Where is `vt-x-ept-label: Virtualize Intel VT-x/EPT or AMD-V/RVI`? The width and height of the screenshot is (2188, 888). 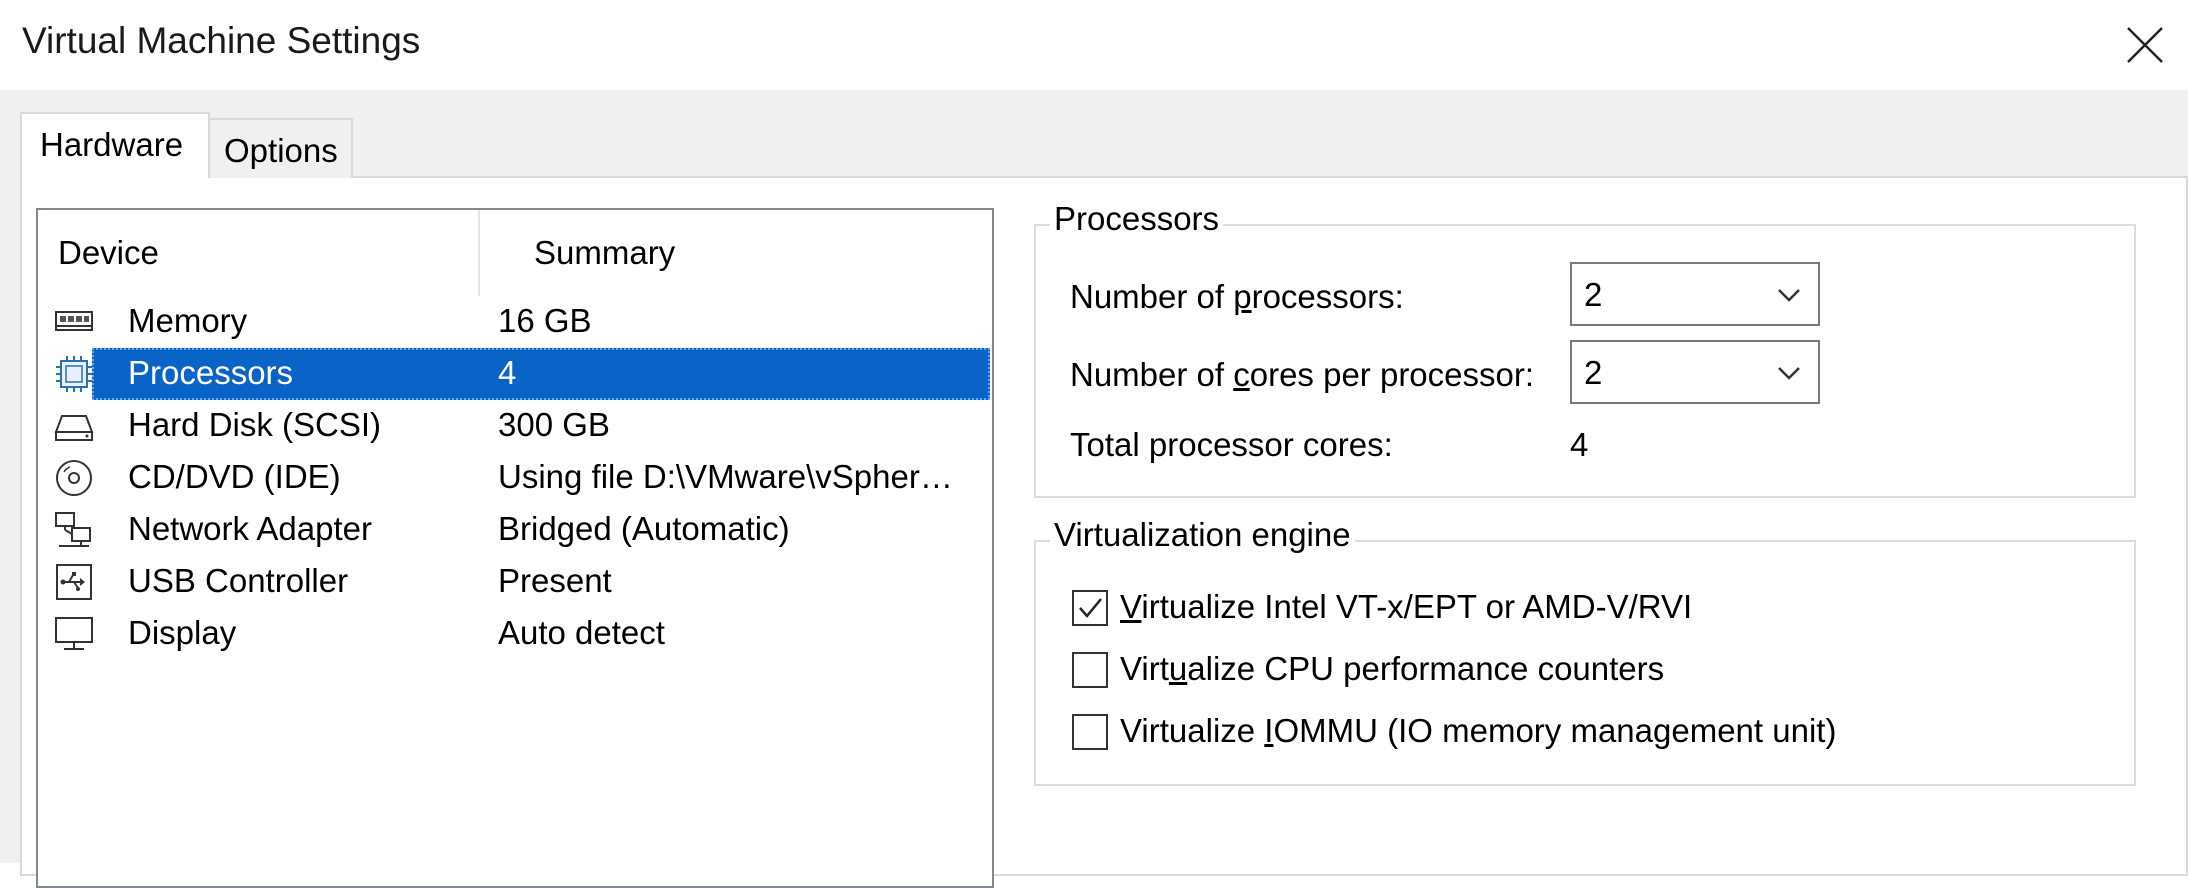 vt-x-ept-label: Virtualize Intel VT-x/EPT or AMD-V/RVI is located at coordinates (1406, 606).